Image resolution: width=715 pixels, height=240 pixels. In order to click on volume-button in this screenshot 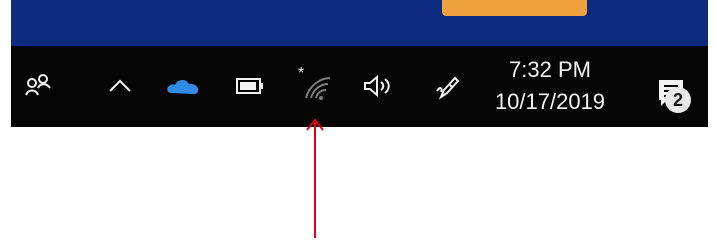, I will do `click(377, 86)`.